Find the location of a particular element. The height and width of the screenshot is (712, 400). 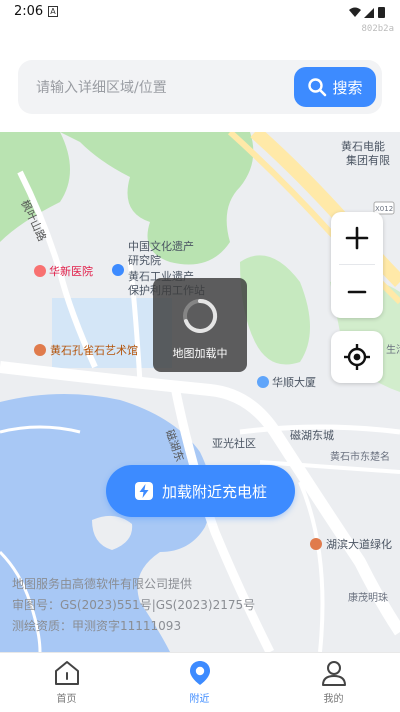

status-bar: 2:06 A 802b2a is located at coordinates (200, 17).